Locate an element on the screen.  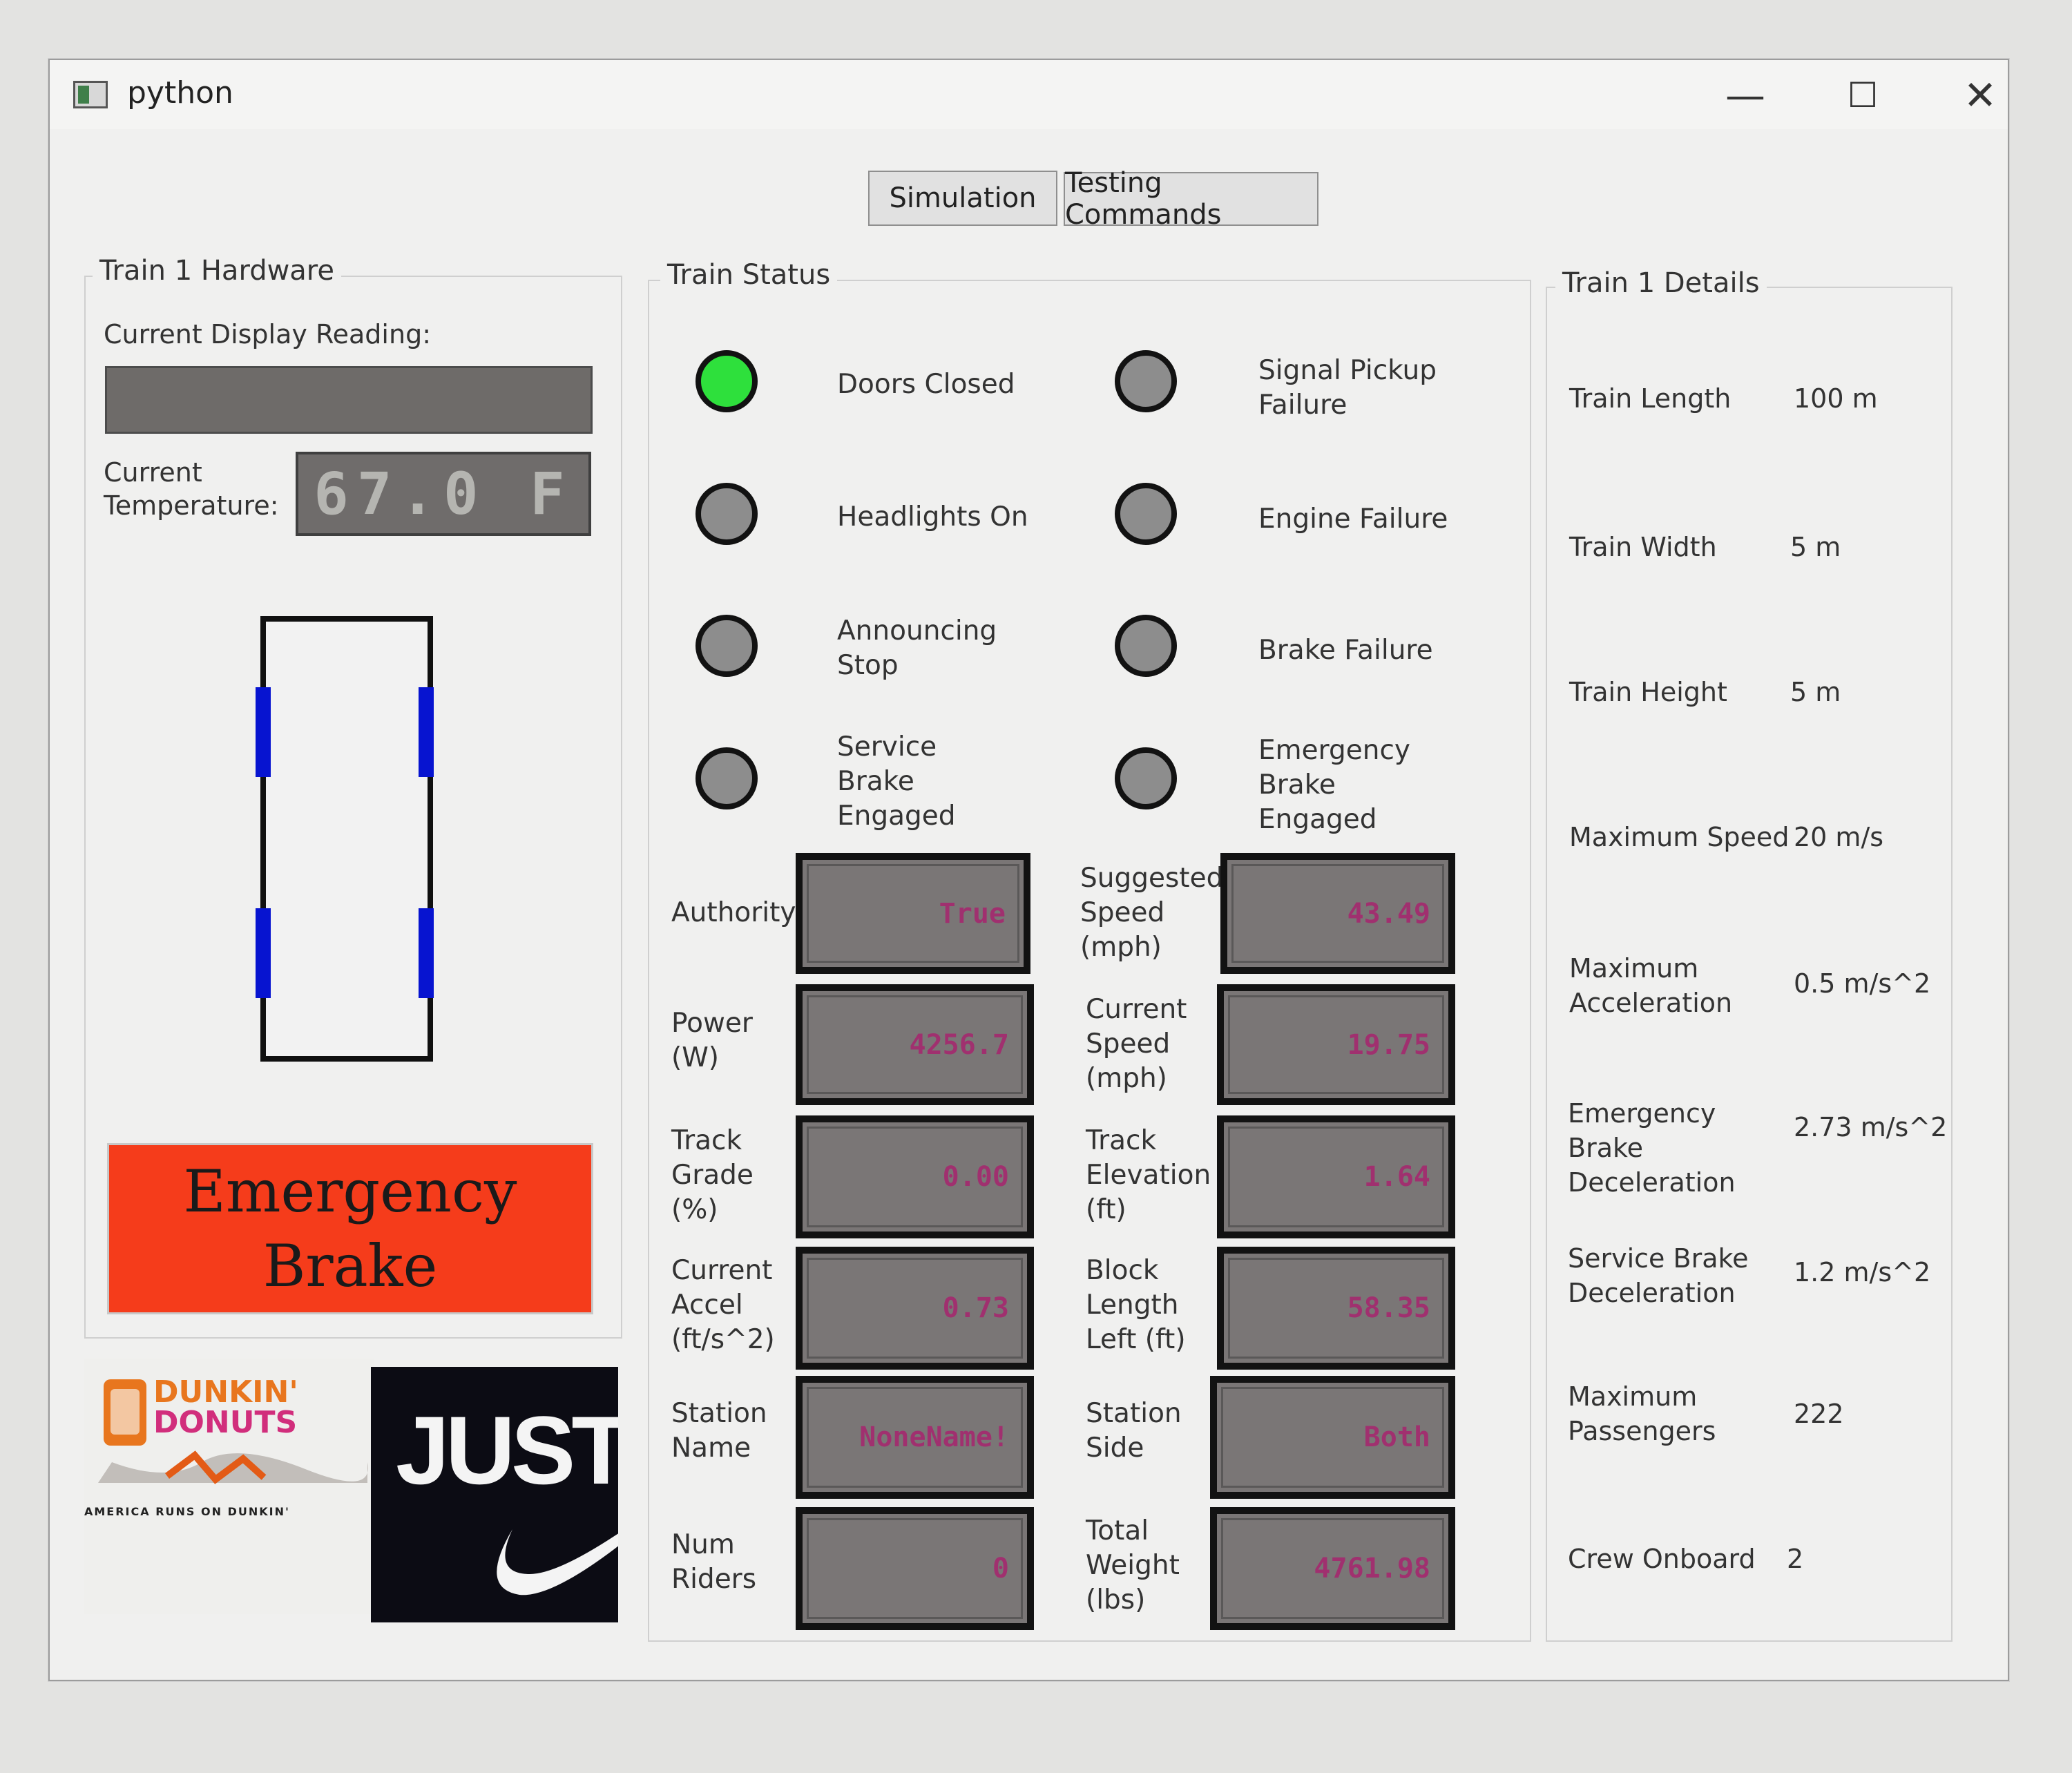
display-reading-bar is located at coordinates (349, 400).